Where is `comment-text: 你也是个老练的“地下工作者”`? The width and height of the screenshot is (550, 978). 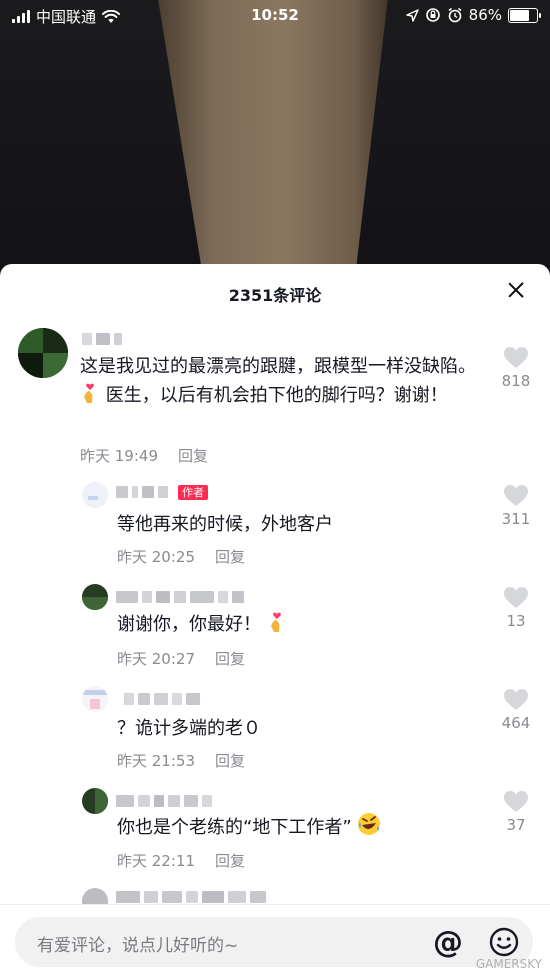 comment-text: 你也是个老练的“地下工作者” is located at coordinates (297, 827).